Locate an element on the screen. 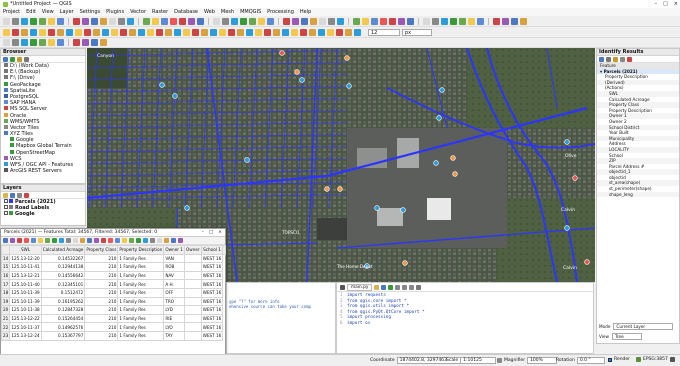 The image size is (680, 366). crs-globe-icon is located at coordinates (638, 359).